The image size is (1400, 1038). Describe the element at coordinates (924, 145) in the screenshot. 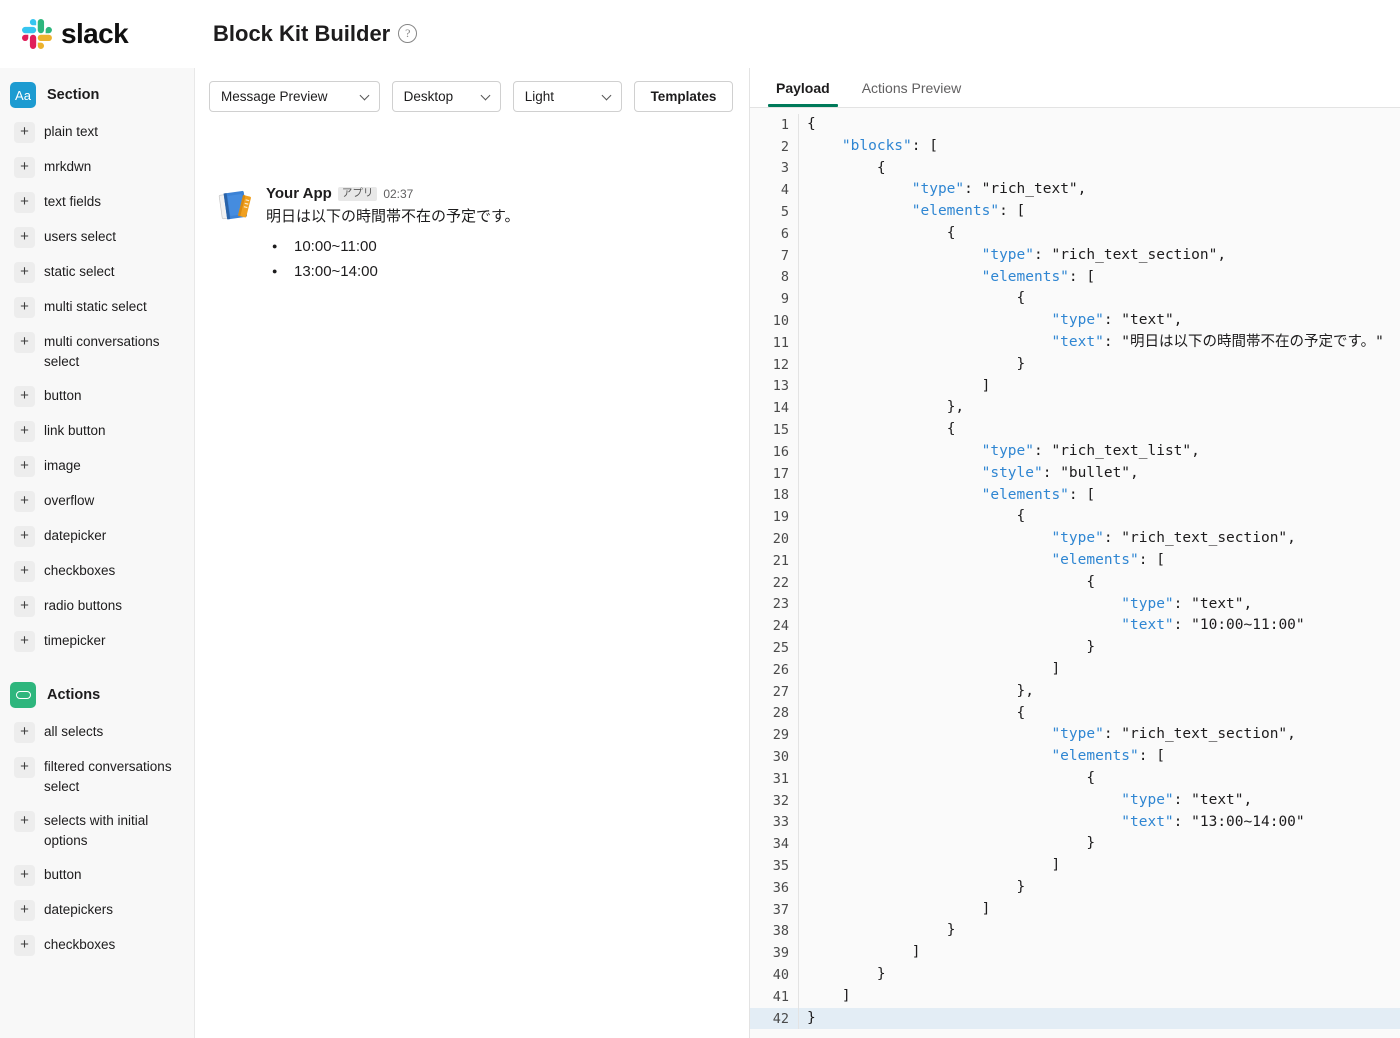

I see `code-token: : [` at that location.